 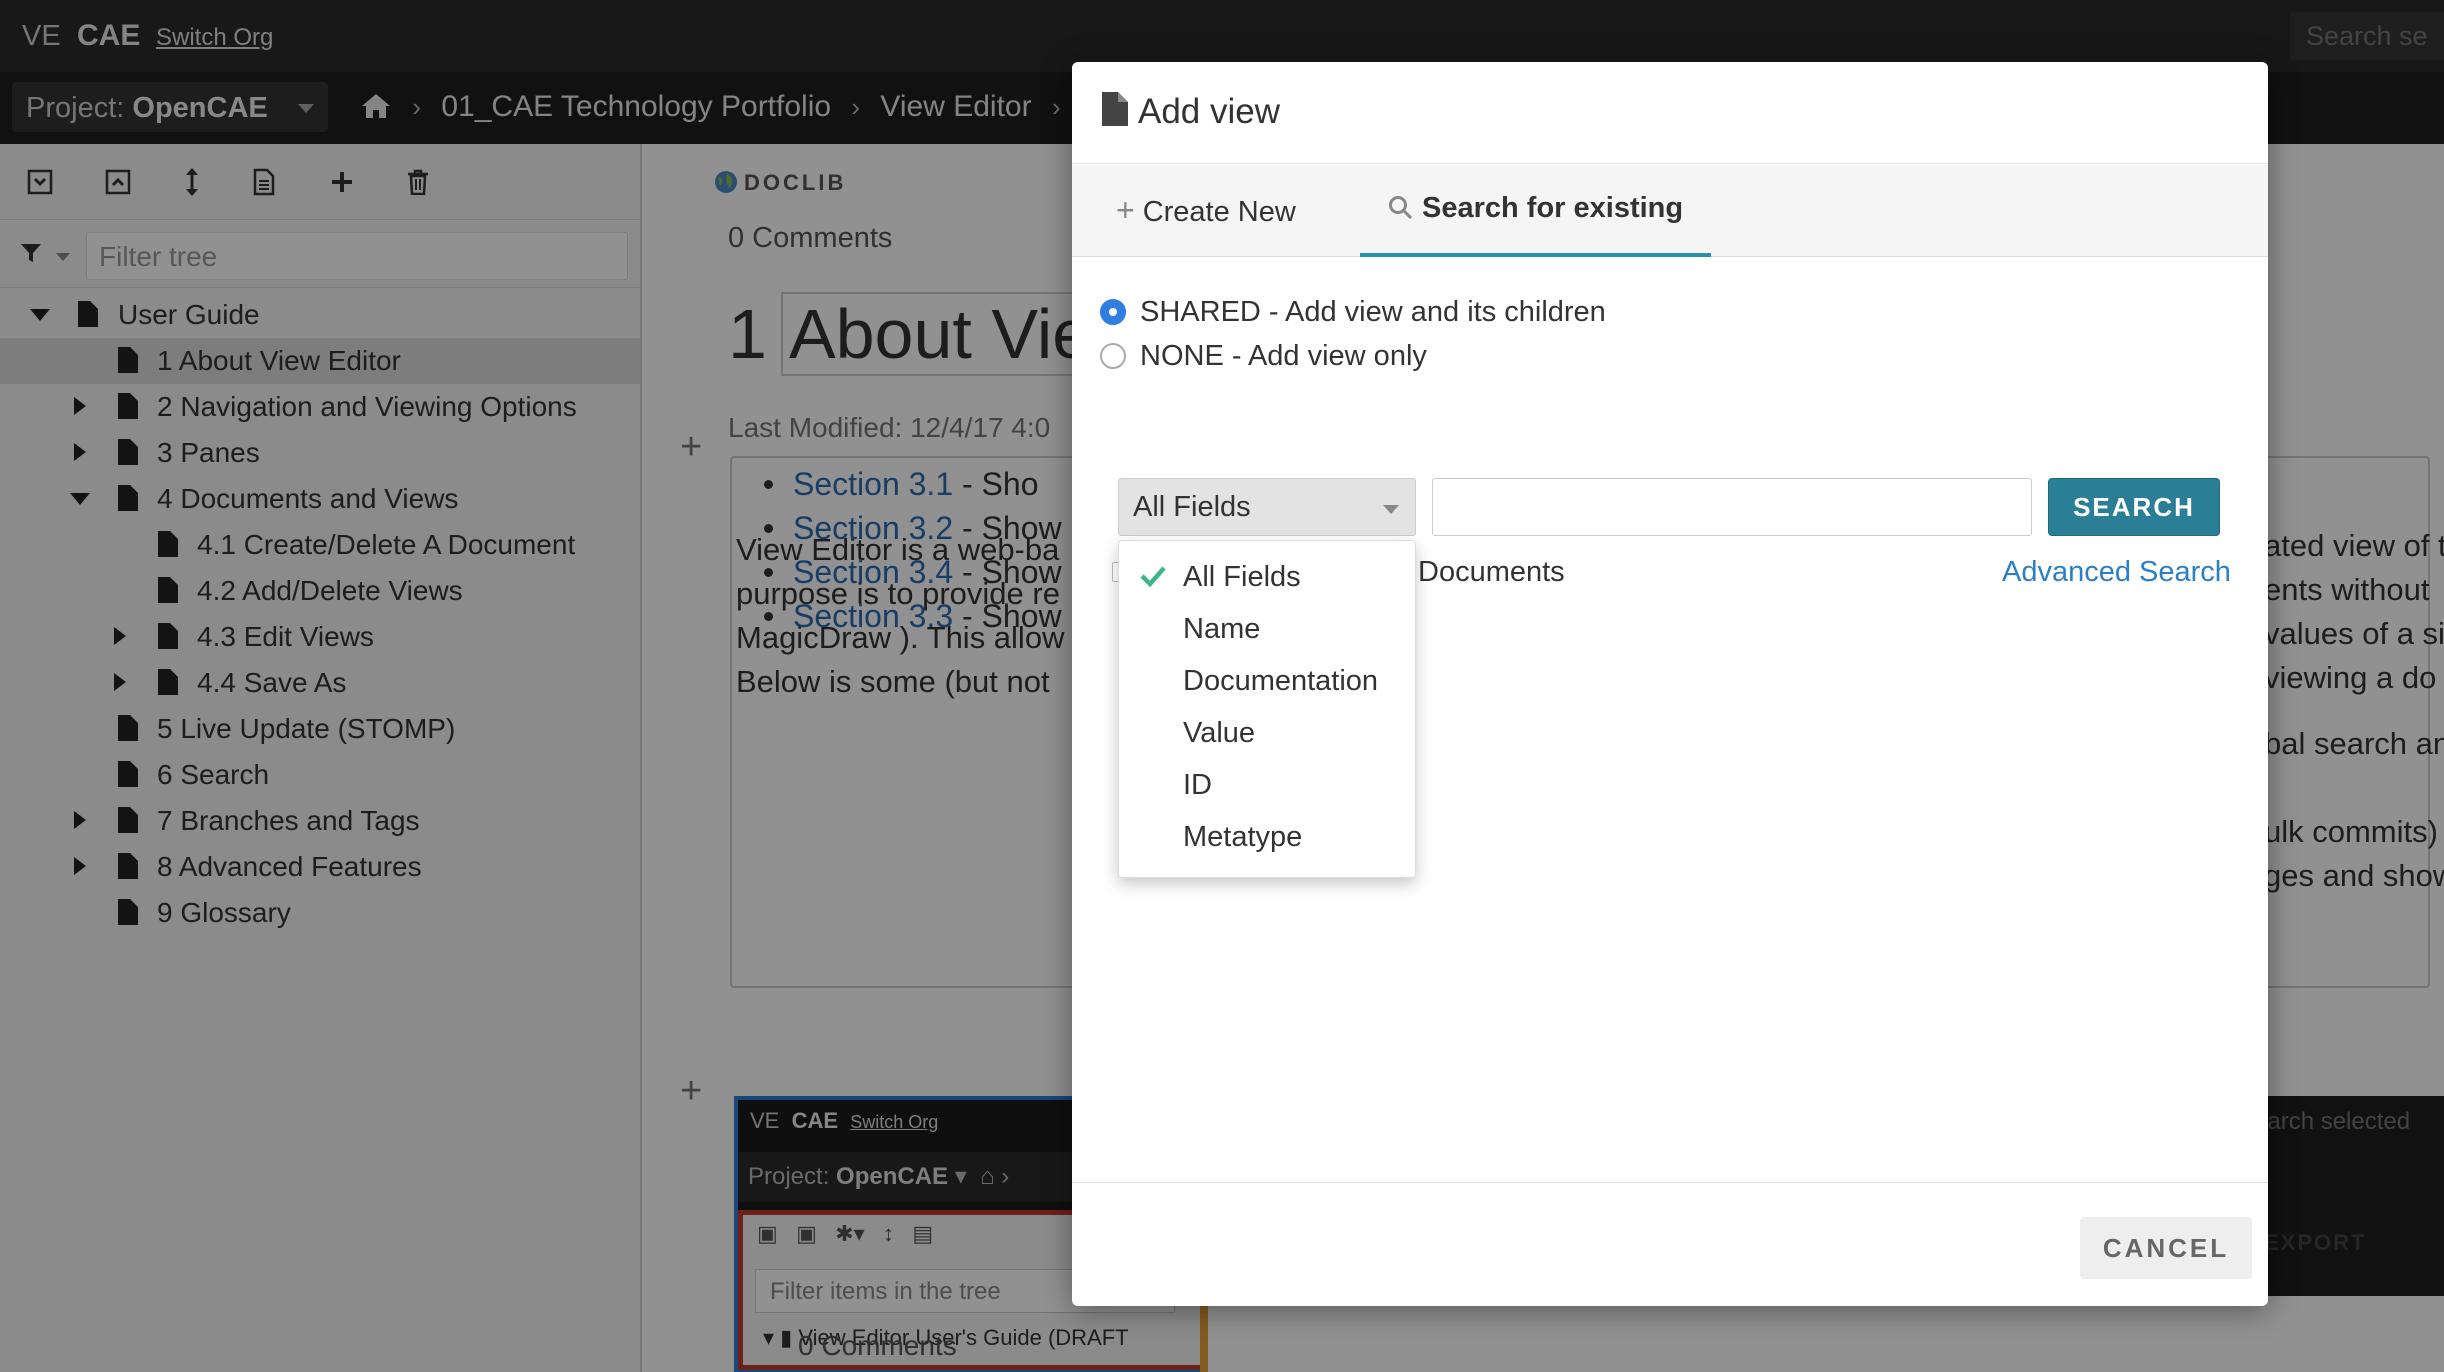 I want to click on chevron-down-icon, so click(x=1391, y=509).